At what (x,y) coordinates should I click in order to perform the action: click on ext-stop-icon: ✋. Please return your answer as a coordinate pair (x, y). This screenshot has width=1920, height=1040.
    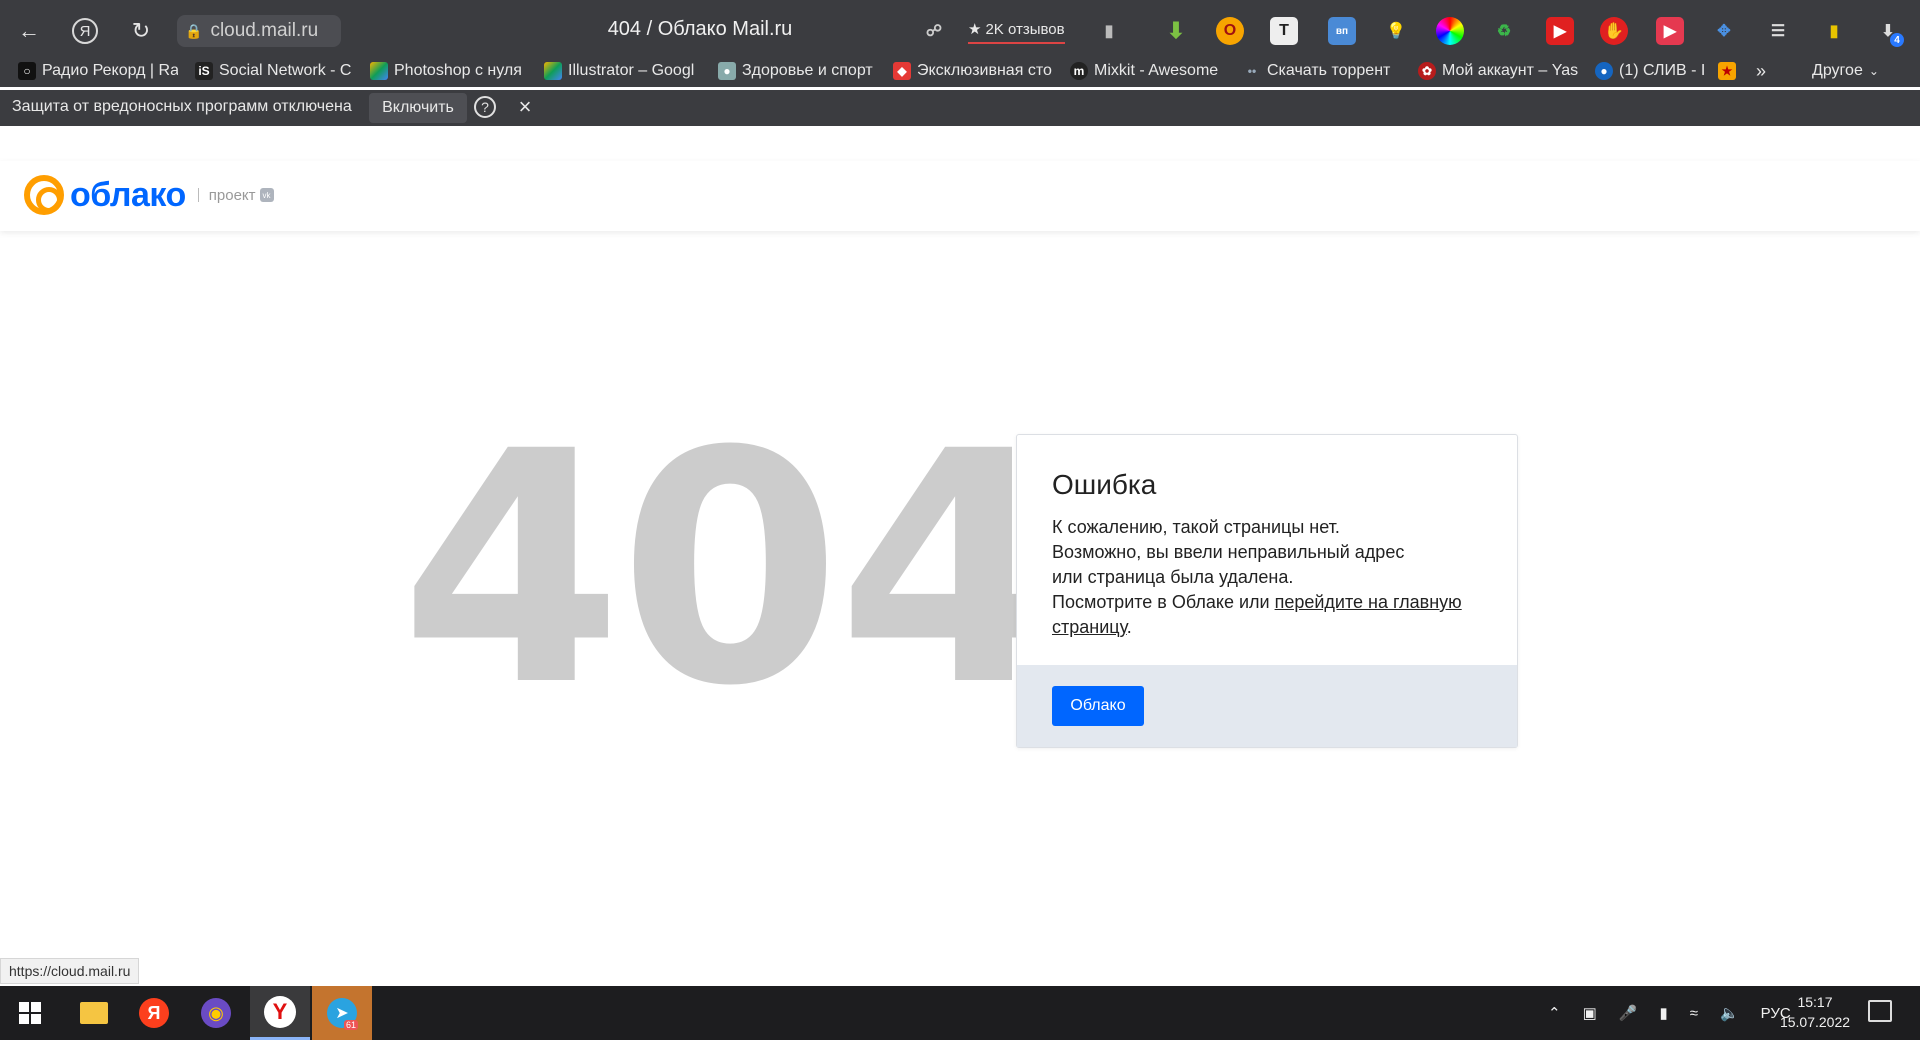
    Looking at the image, I should click on (1614, 31).